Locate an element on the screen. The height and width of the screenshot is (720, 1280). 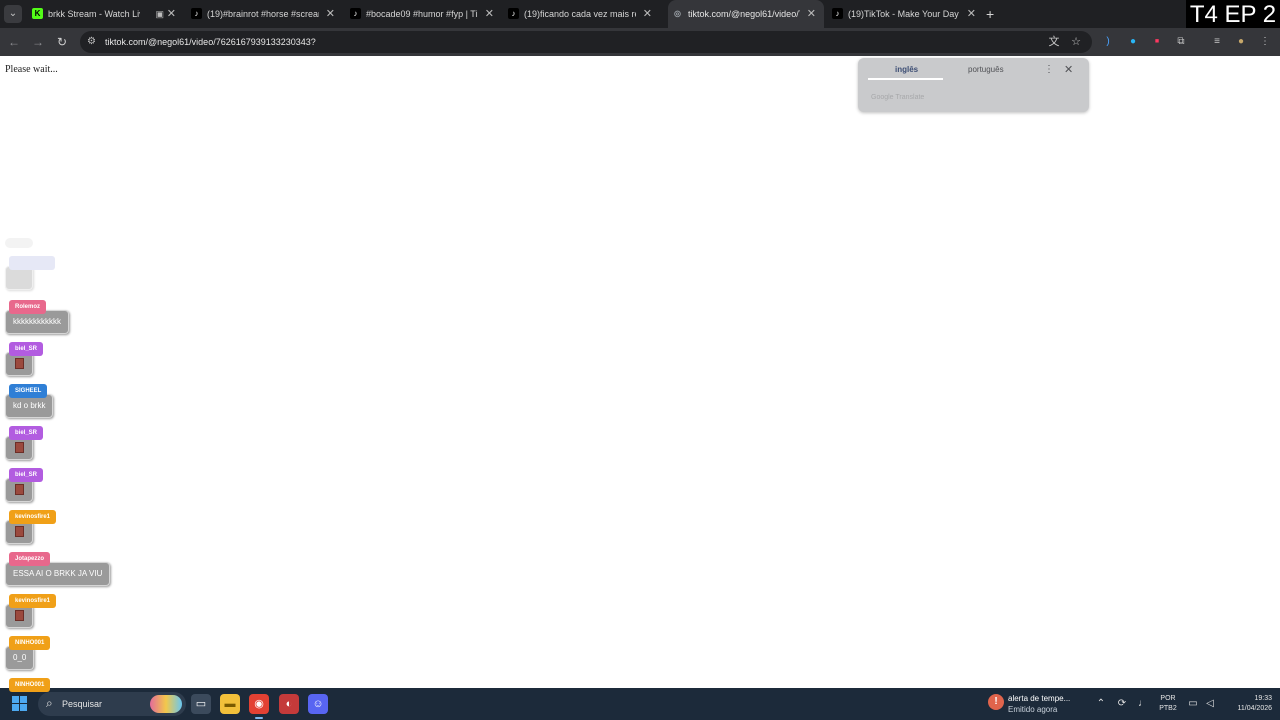
task-view-icon: ▭ is located at coordinates (201, 704).